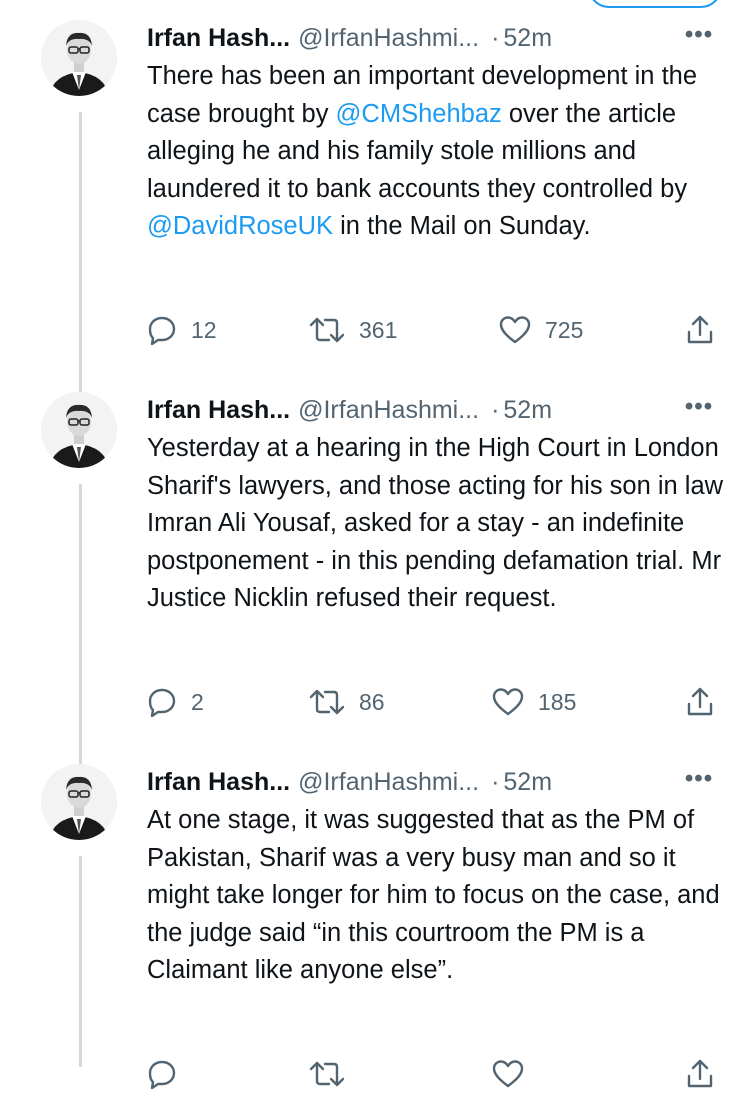 The height and width of the screenshot is (1094, 750). Describe the element at coordinates (564, 330) in the screenshot. I see `like-count: 725` at that location.